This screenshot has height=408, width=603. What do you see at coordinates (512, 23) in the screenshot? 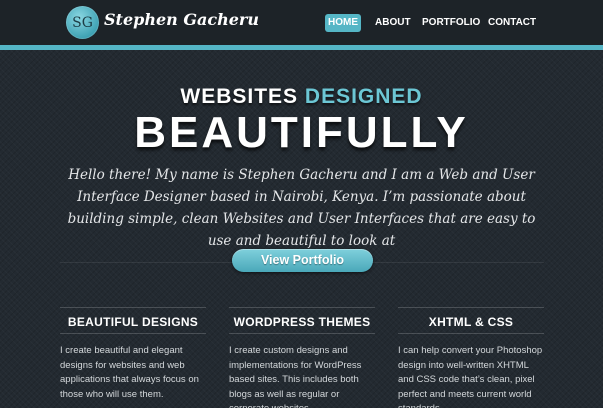
I see `nav-contact: CONTACT` at bounding box center [512, 23].